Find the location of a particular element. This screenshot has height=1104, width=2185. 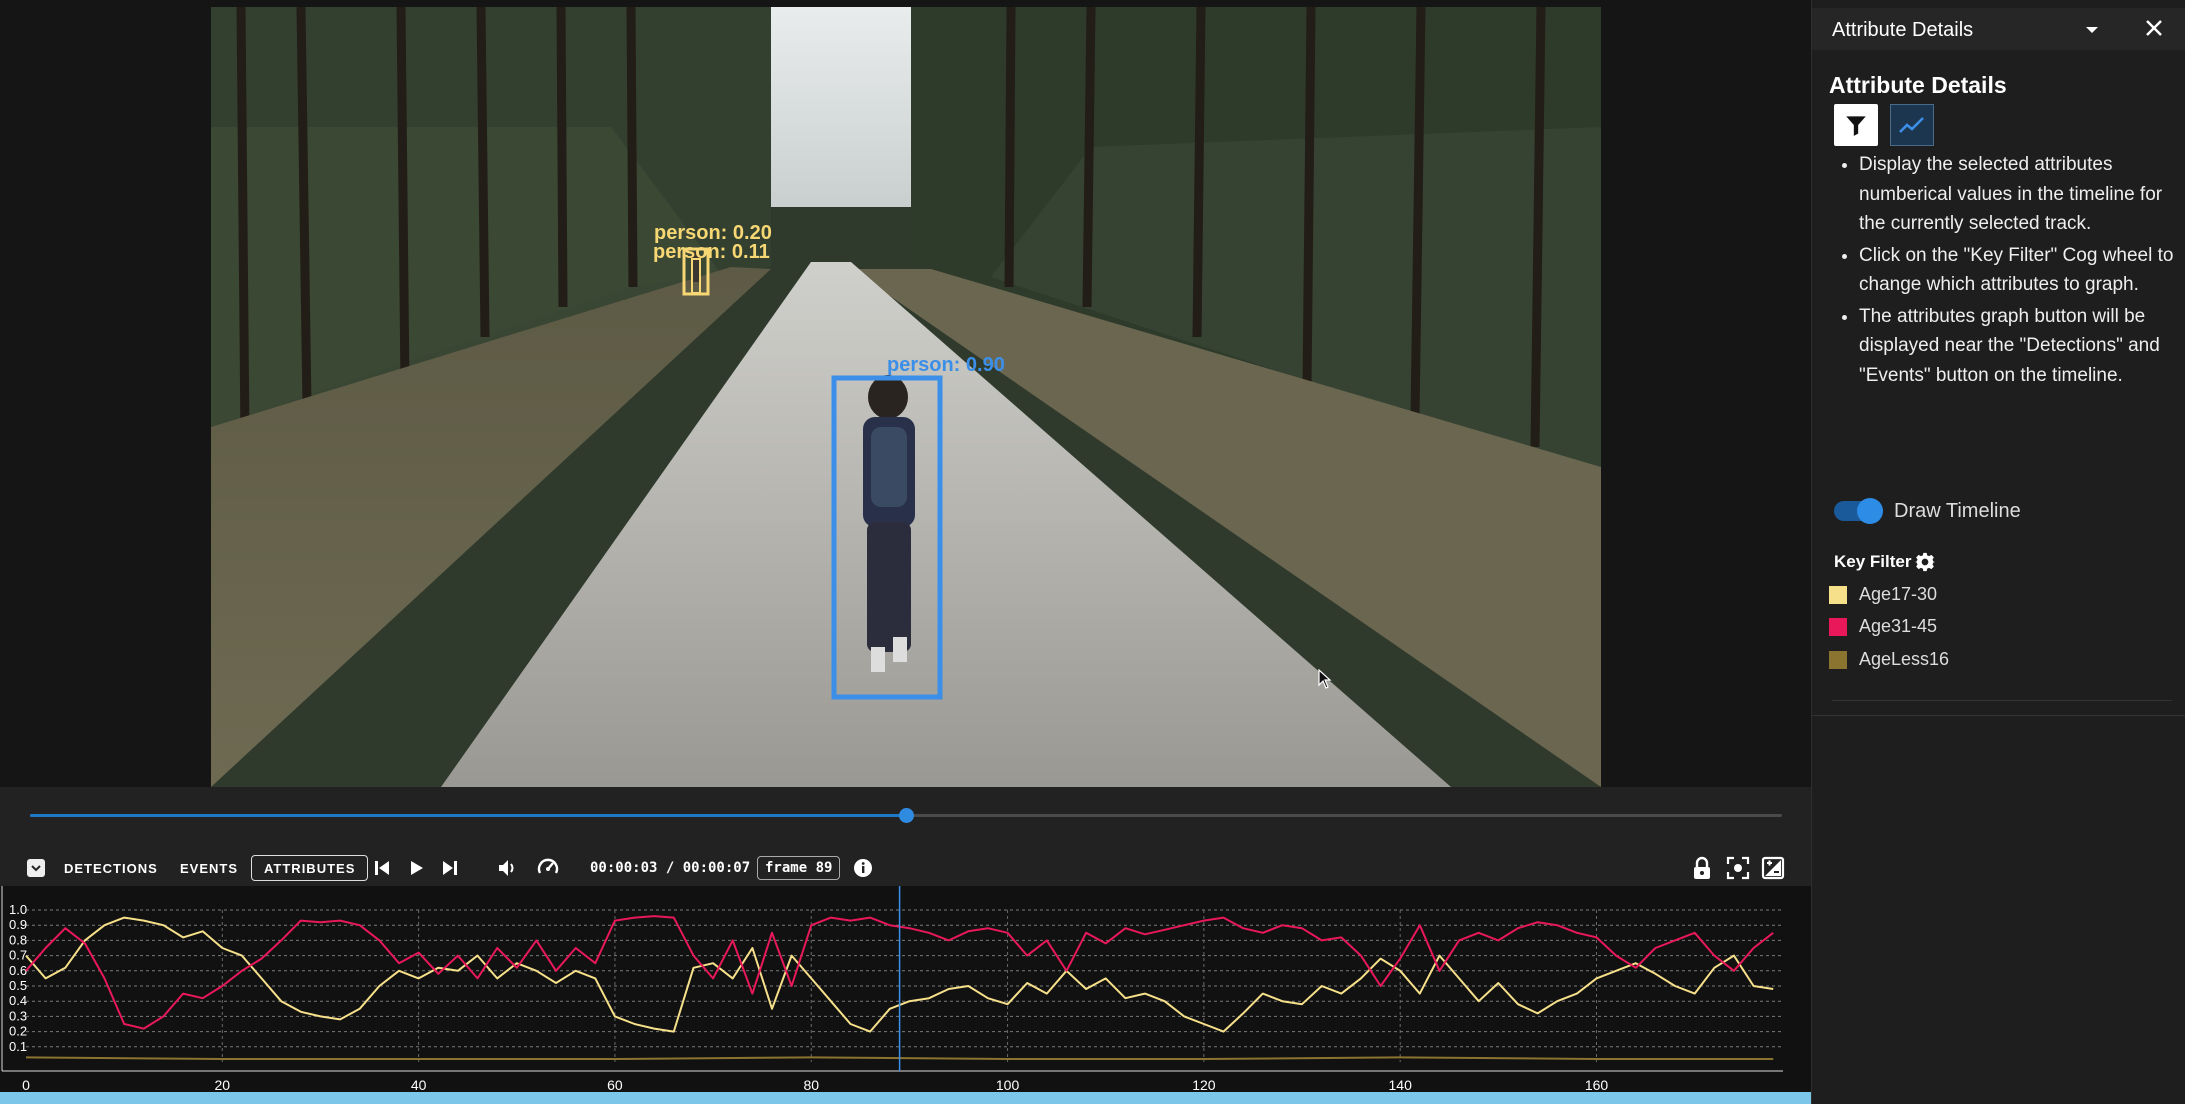

y-tick-label: 0.4 is located at coordinates (18, 1000).